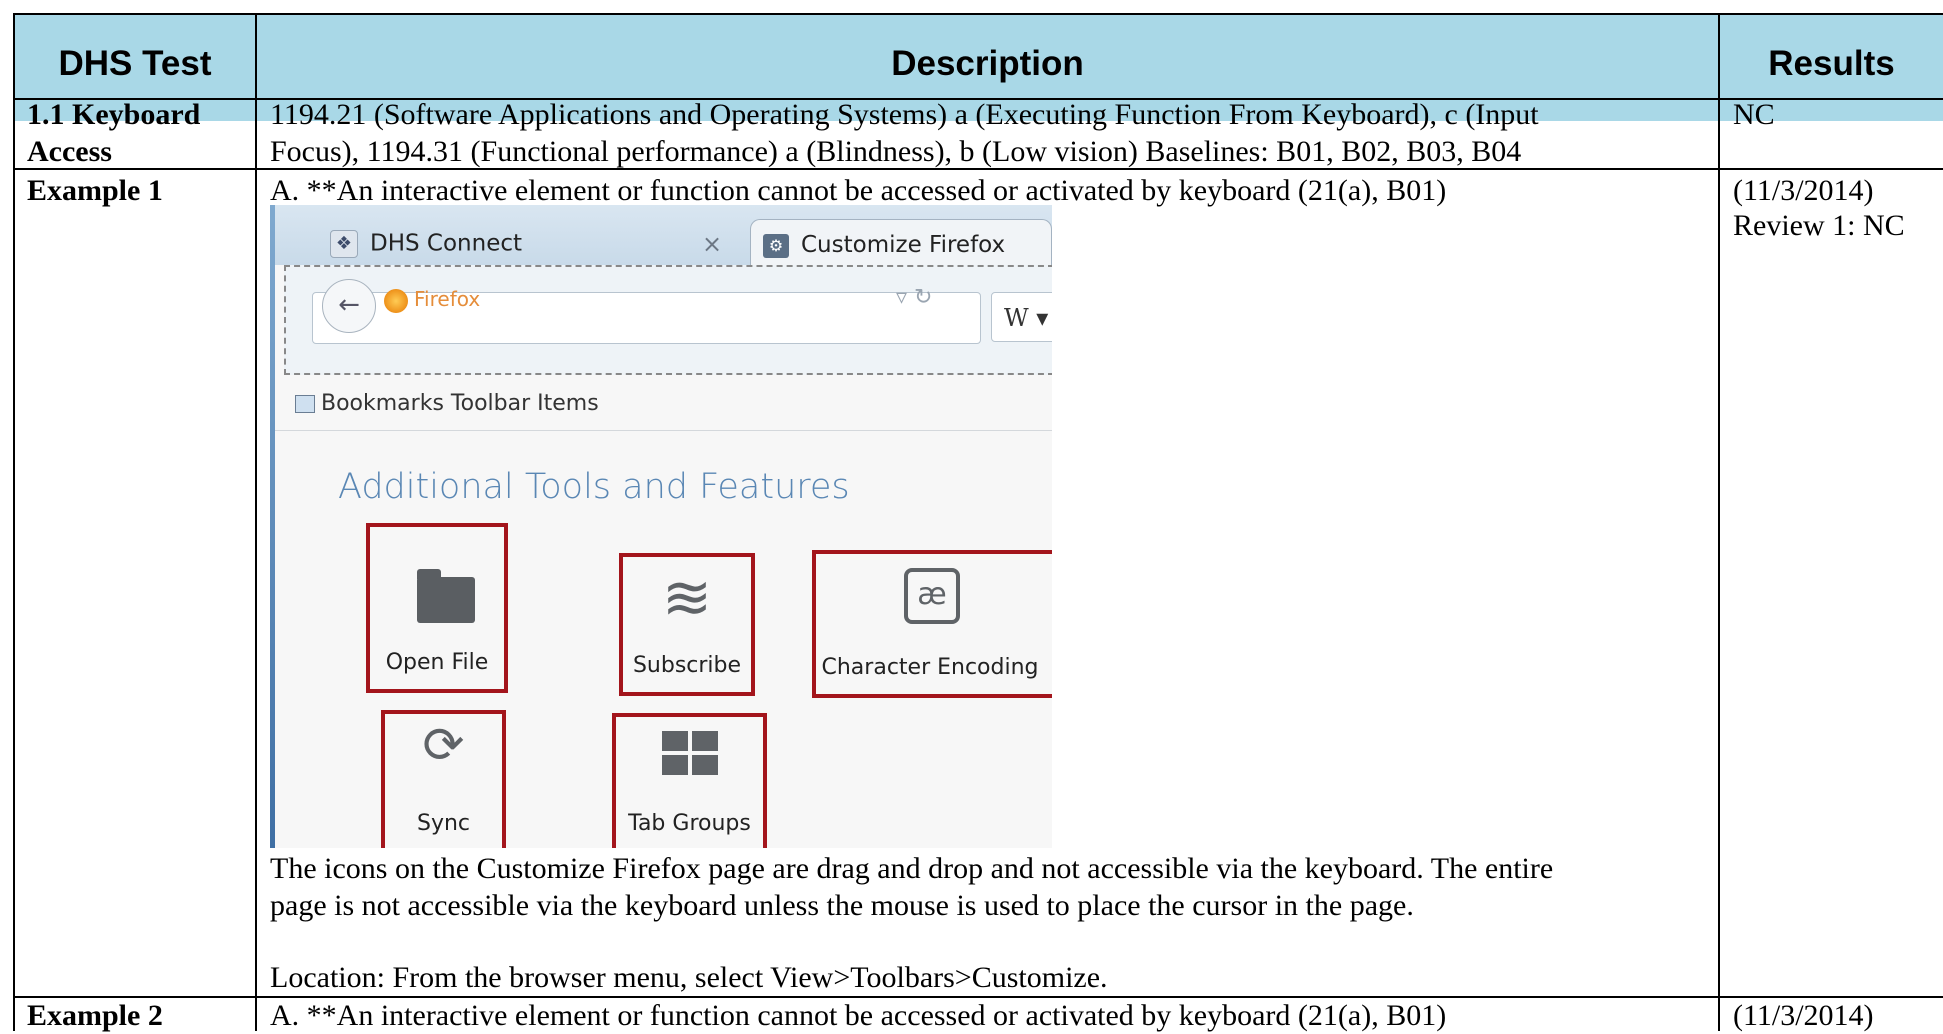 This screenshot has height=1034, width=1943. I want to click on tab-customize-firefox-label: Customize Firefox, so click(903, 245).